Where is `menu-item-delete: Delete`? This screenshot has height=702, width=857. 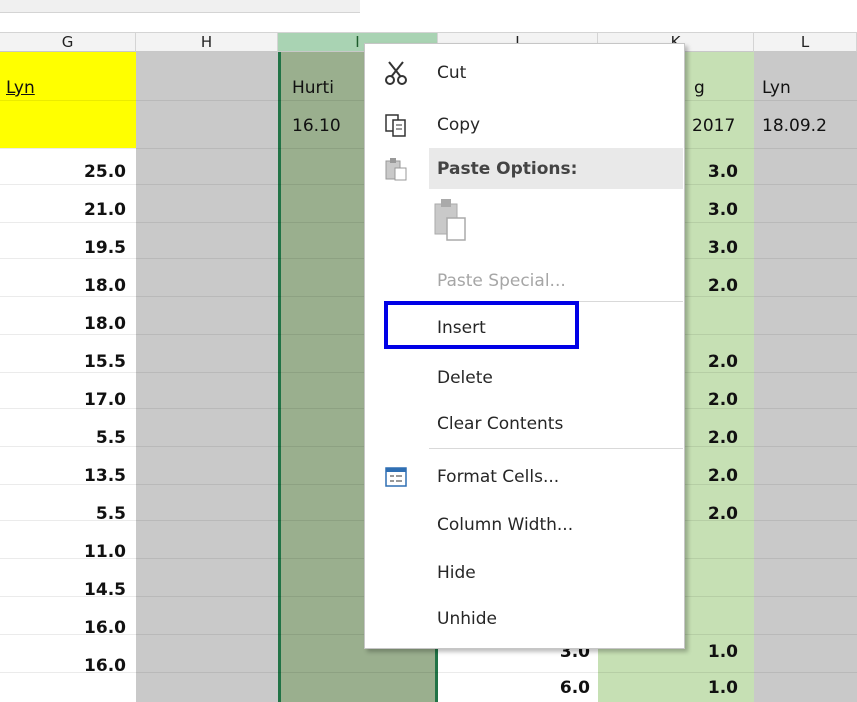 menu-item-delete: Delete is located at coordinates (524, 378).